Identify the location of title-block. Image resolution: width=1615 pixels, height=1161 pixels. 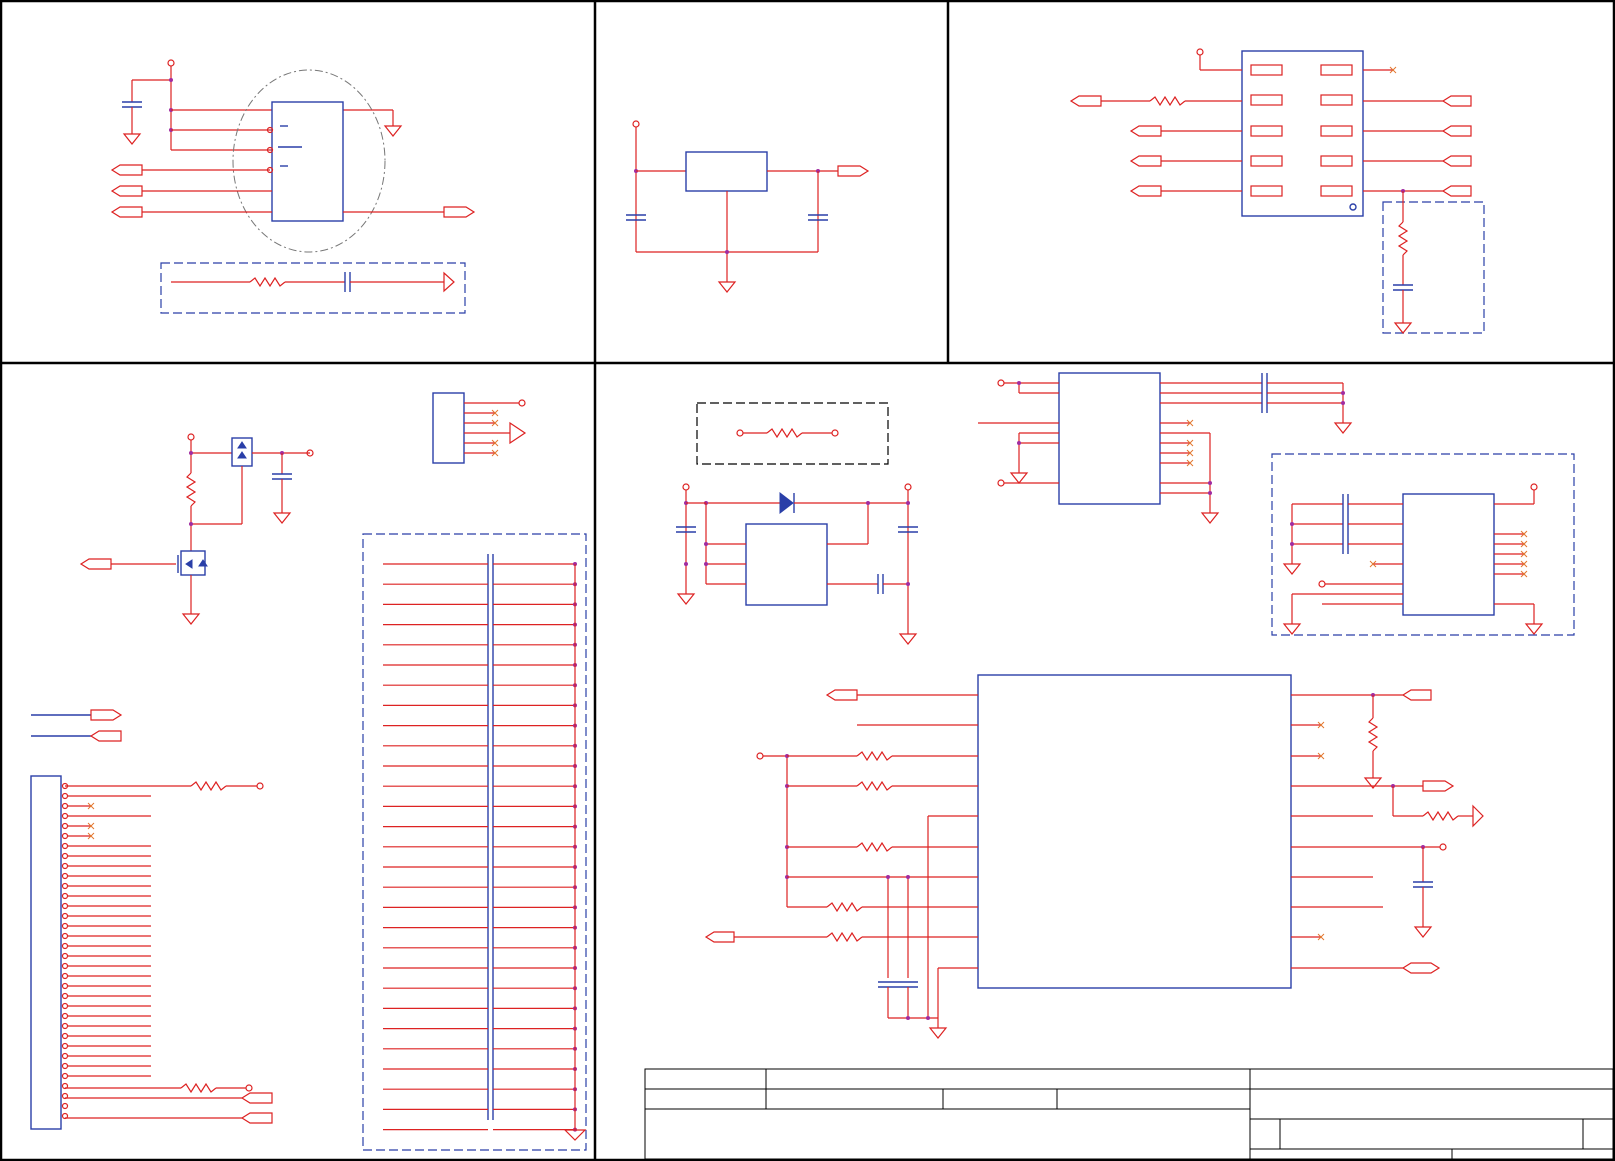
(1129, 1114).